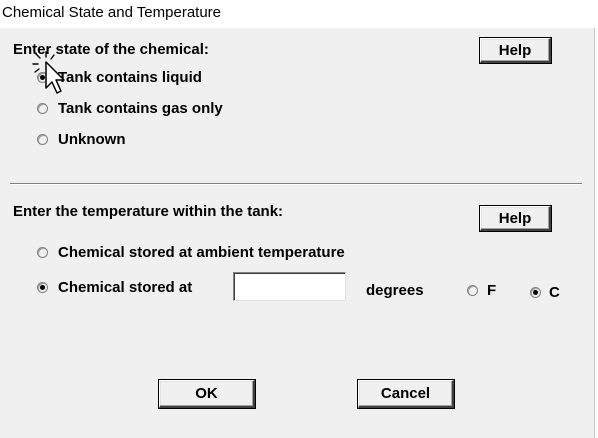 The width and height of the screenshot is (598, 438). I want to click on radio-stored-at: Chemical stored at, so click(114, 287).